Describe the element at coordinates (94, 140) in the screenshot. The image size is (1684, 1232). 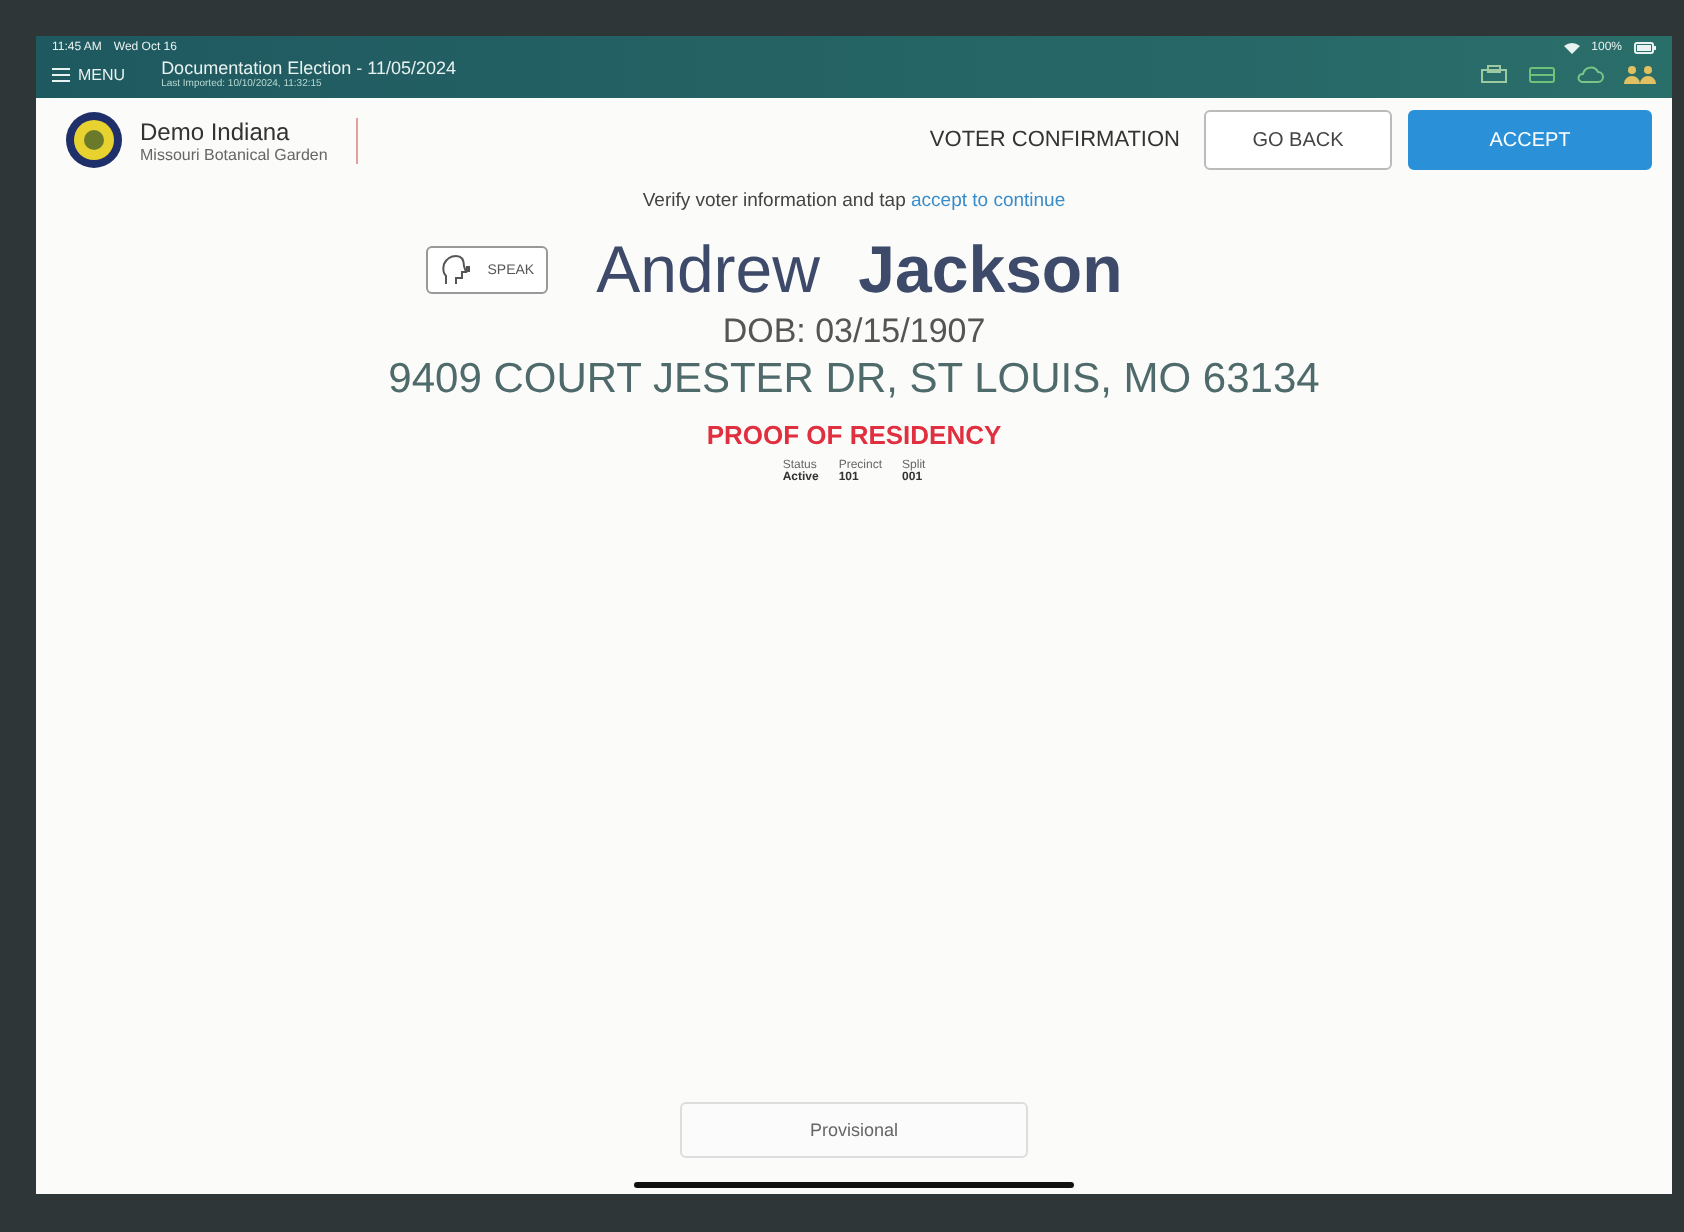
I see `seal-logo-icon` at that location.